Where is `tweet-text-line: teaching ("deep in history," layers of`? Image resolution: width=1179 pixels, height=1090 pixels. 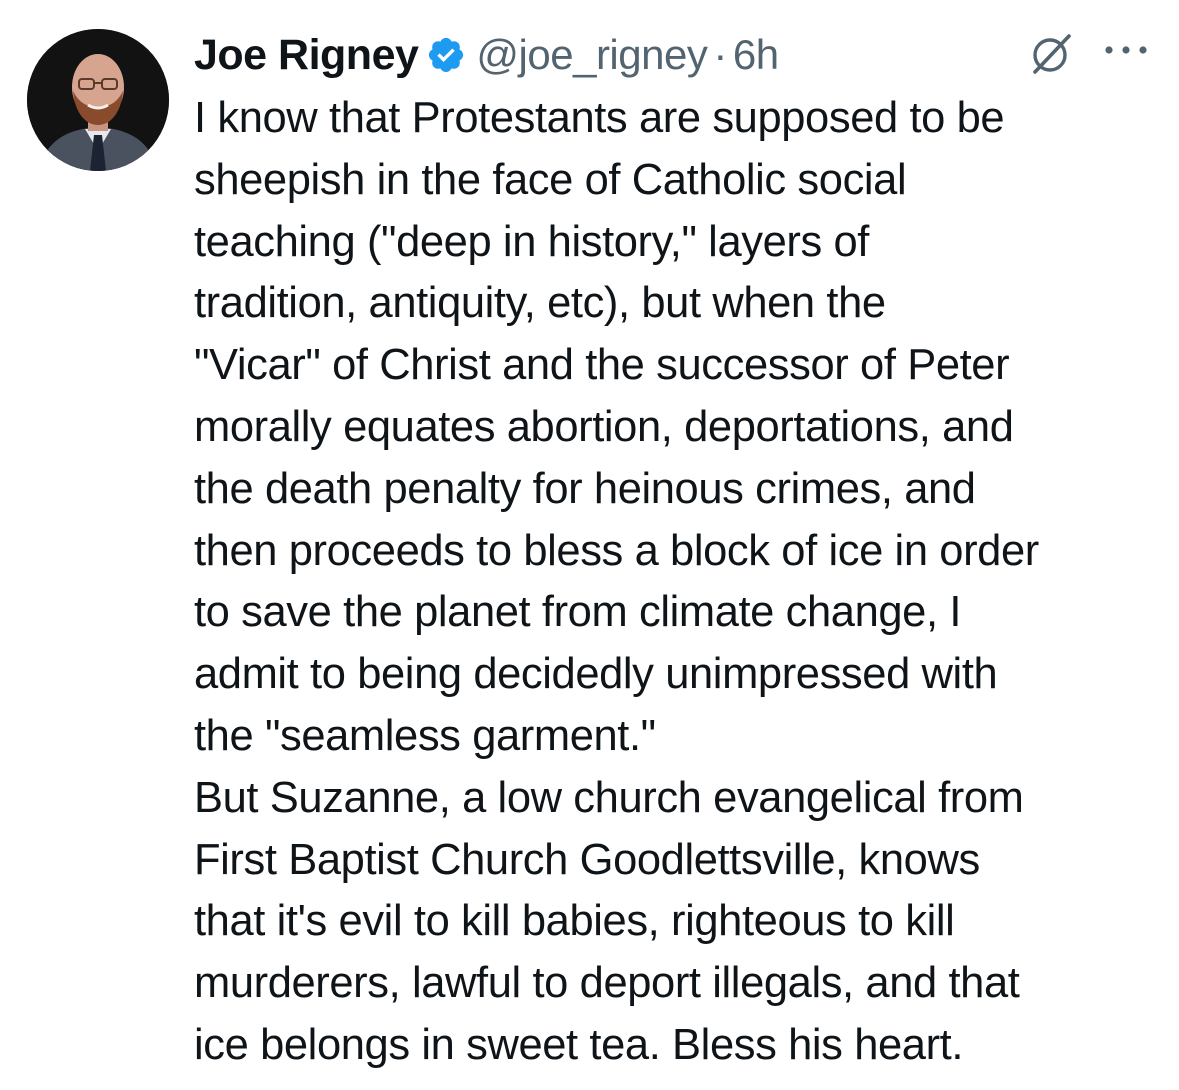 tweet-text-line: teaching ("deep in history," layers of is located at coordinates (531, 241).